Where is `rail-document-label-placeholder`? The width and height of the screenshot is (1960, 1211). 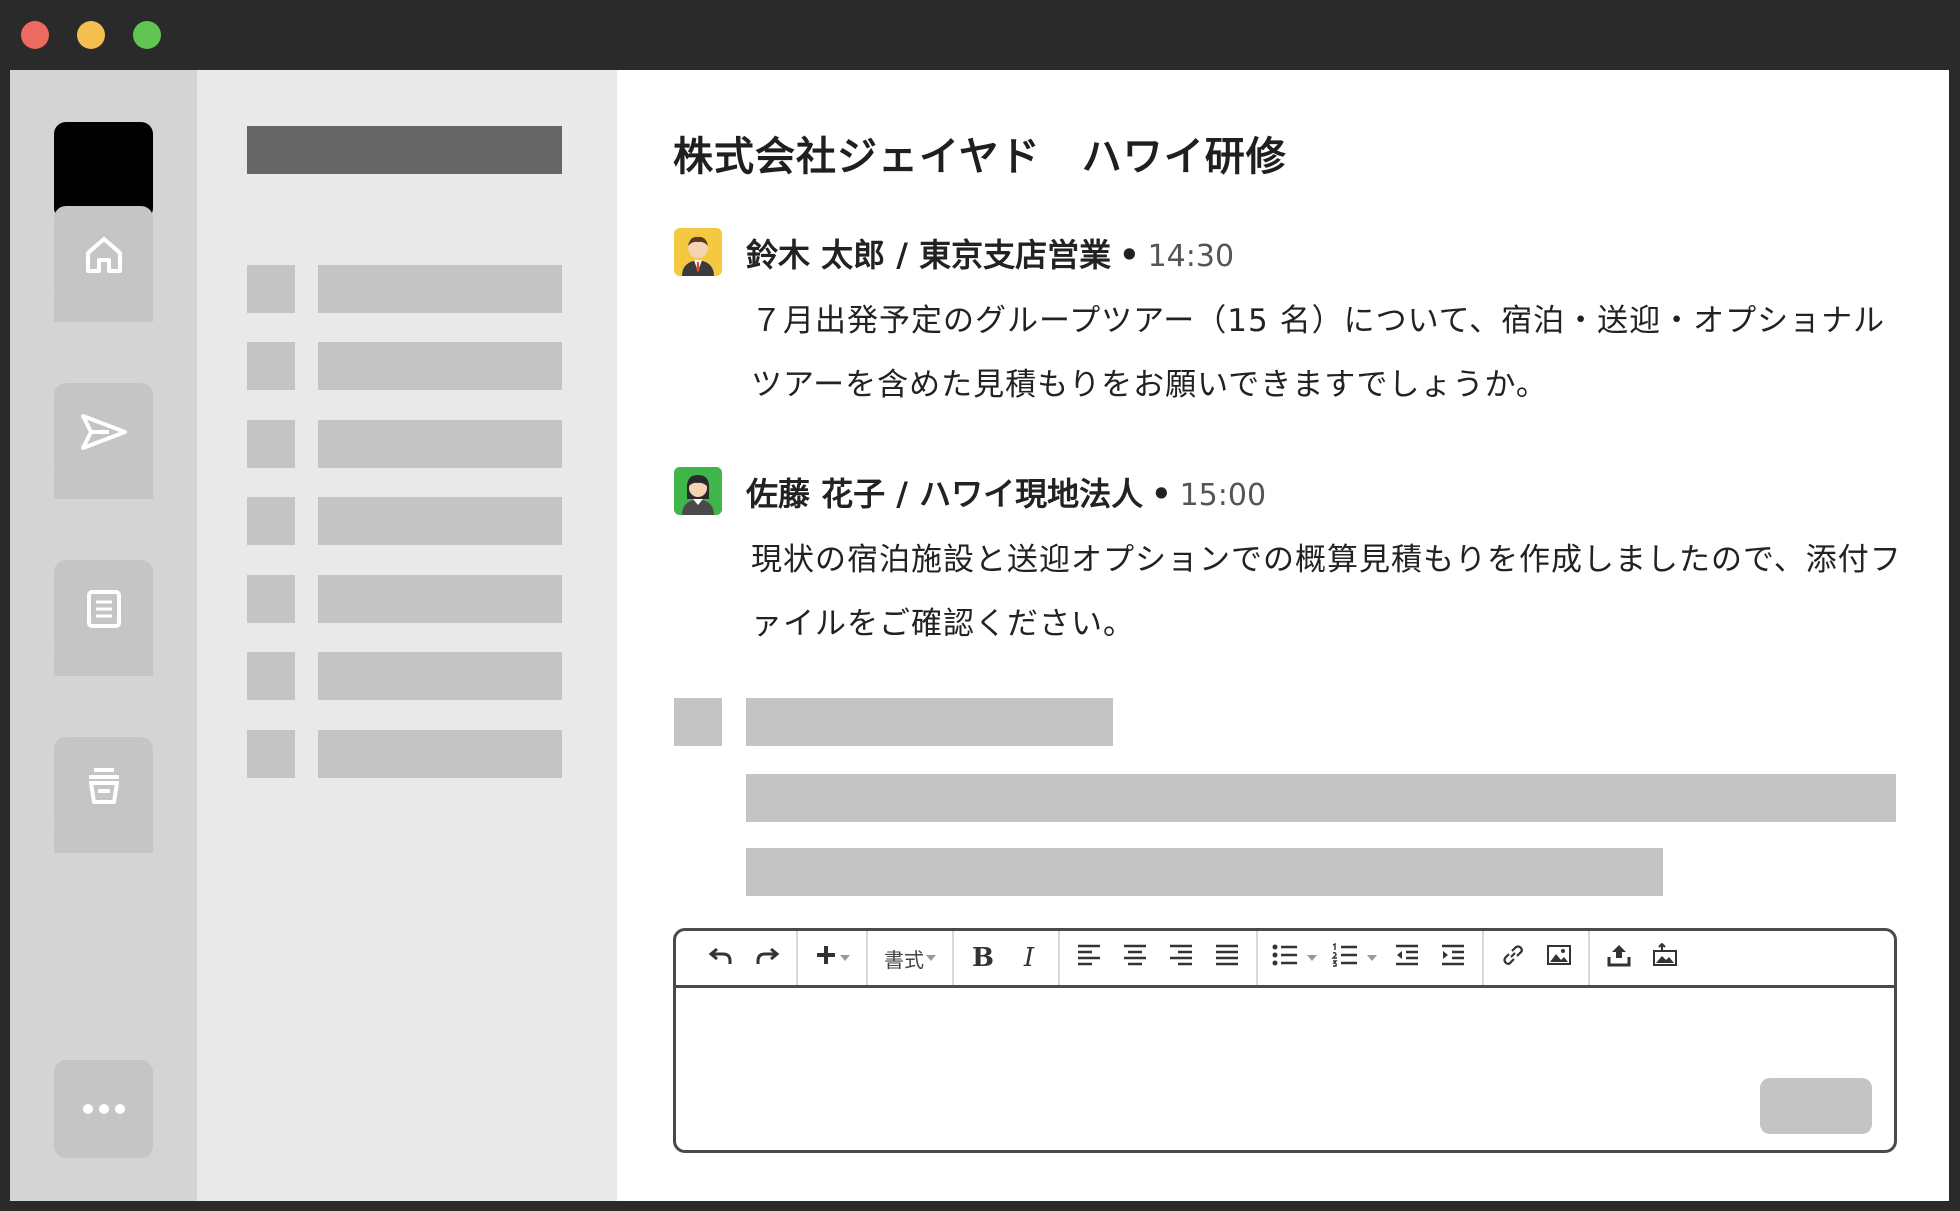 rail-document-label-placeholder is located at coordinates (103, 662).